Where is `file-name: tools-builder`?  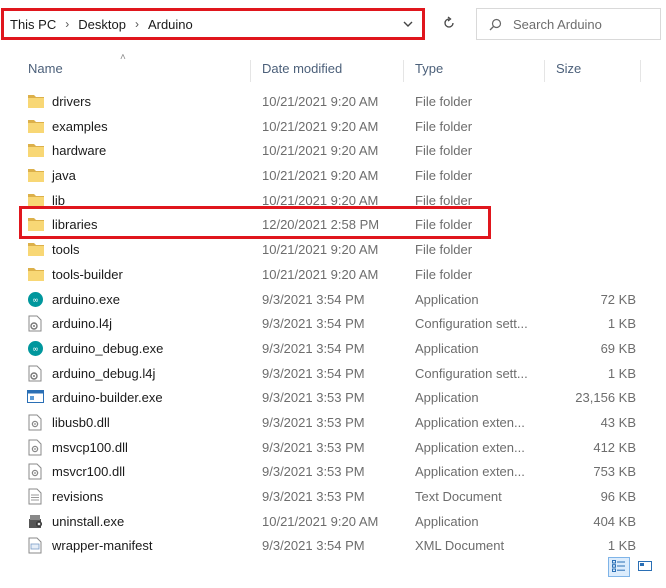 file-name: tools-builder is located at coordinates (87, 274).